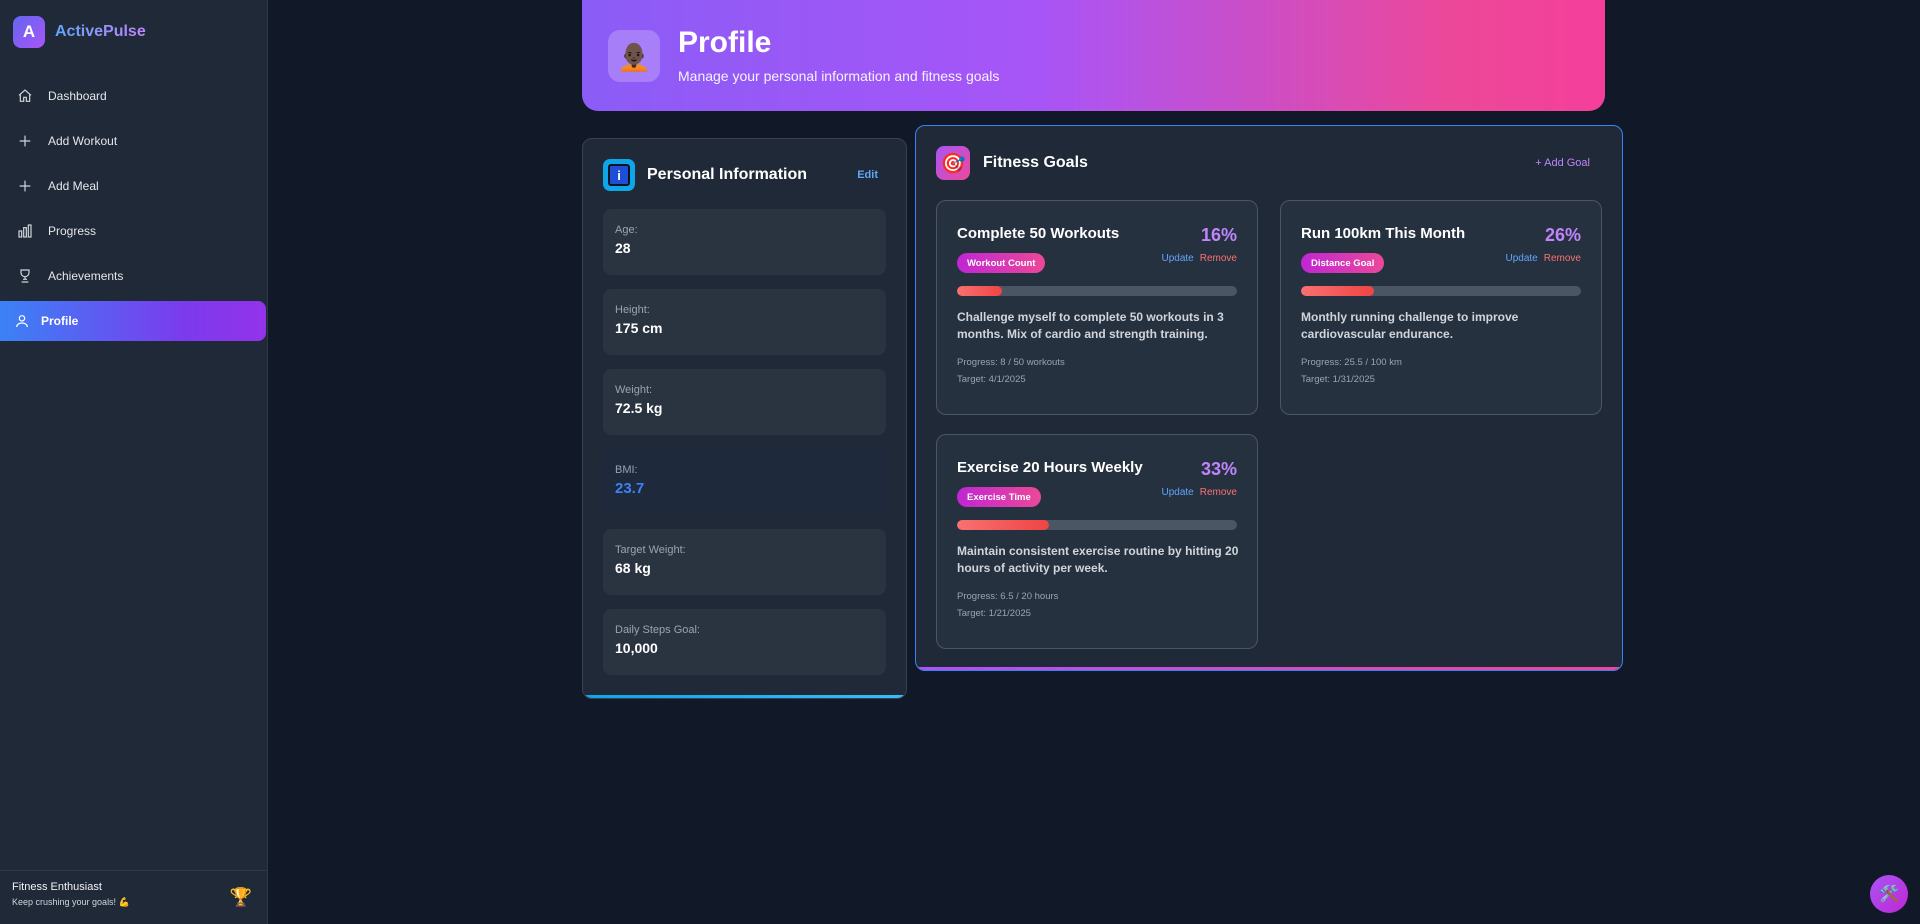  I want to click on sidebar-item-achievements: Achievements, so click(133, 276).